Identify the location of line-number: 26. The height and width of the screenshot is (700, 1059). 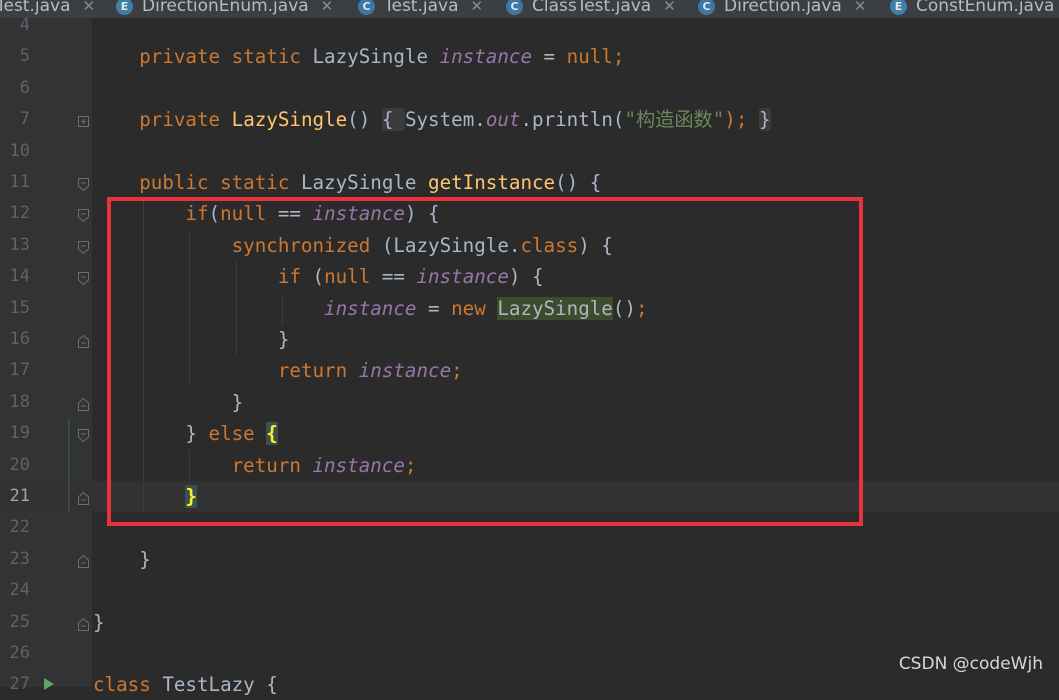
(19, 653).